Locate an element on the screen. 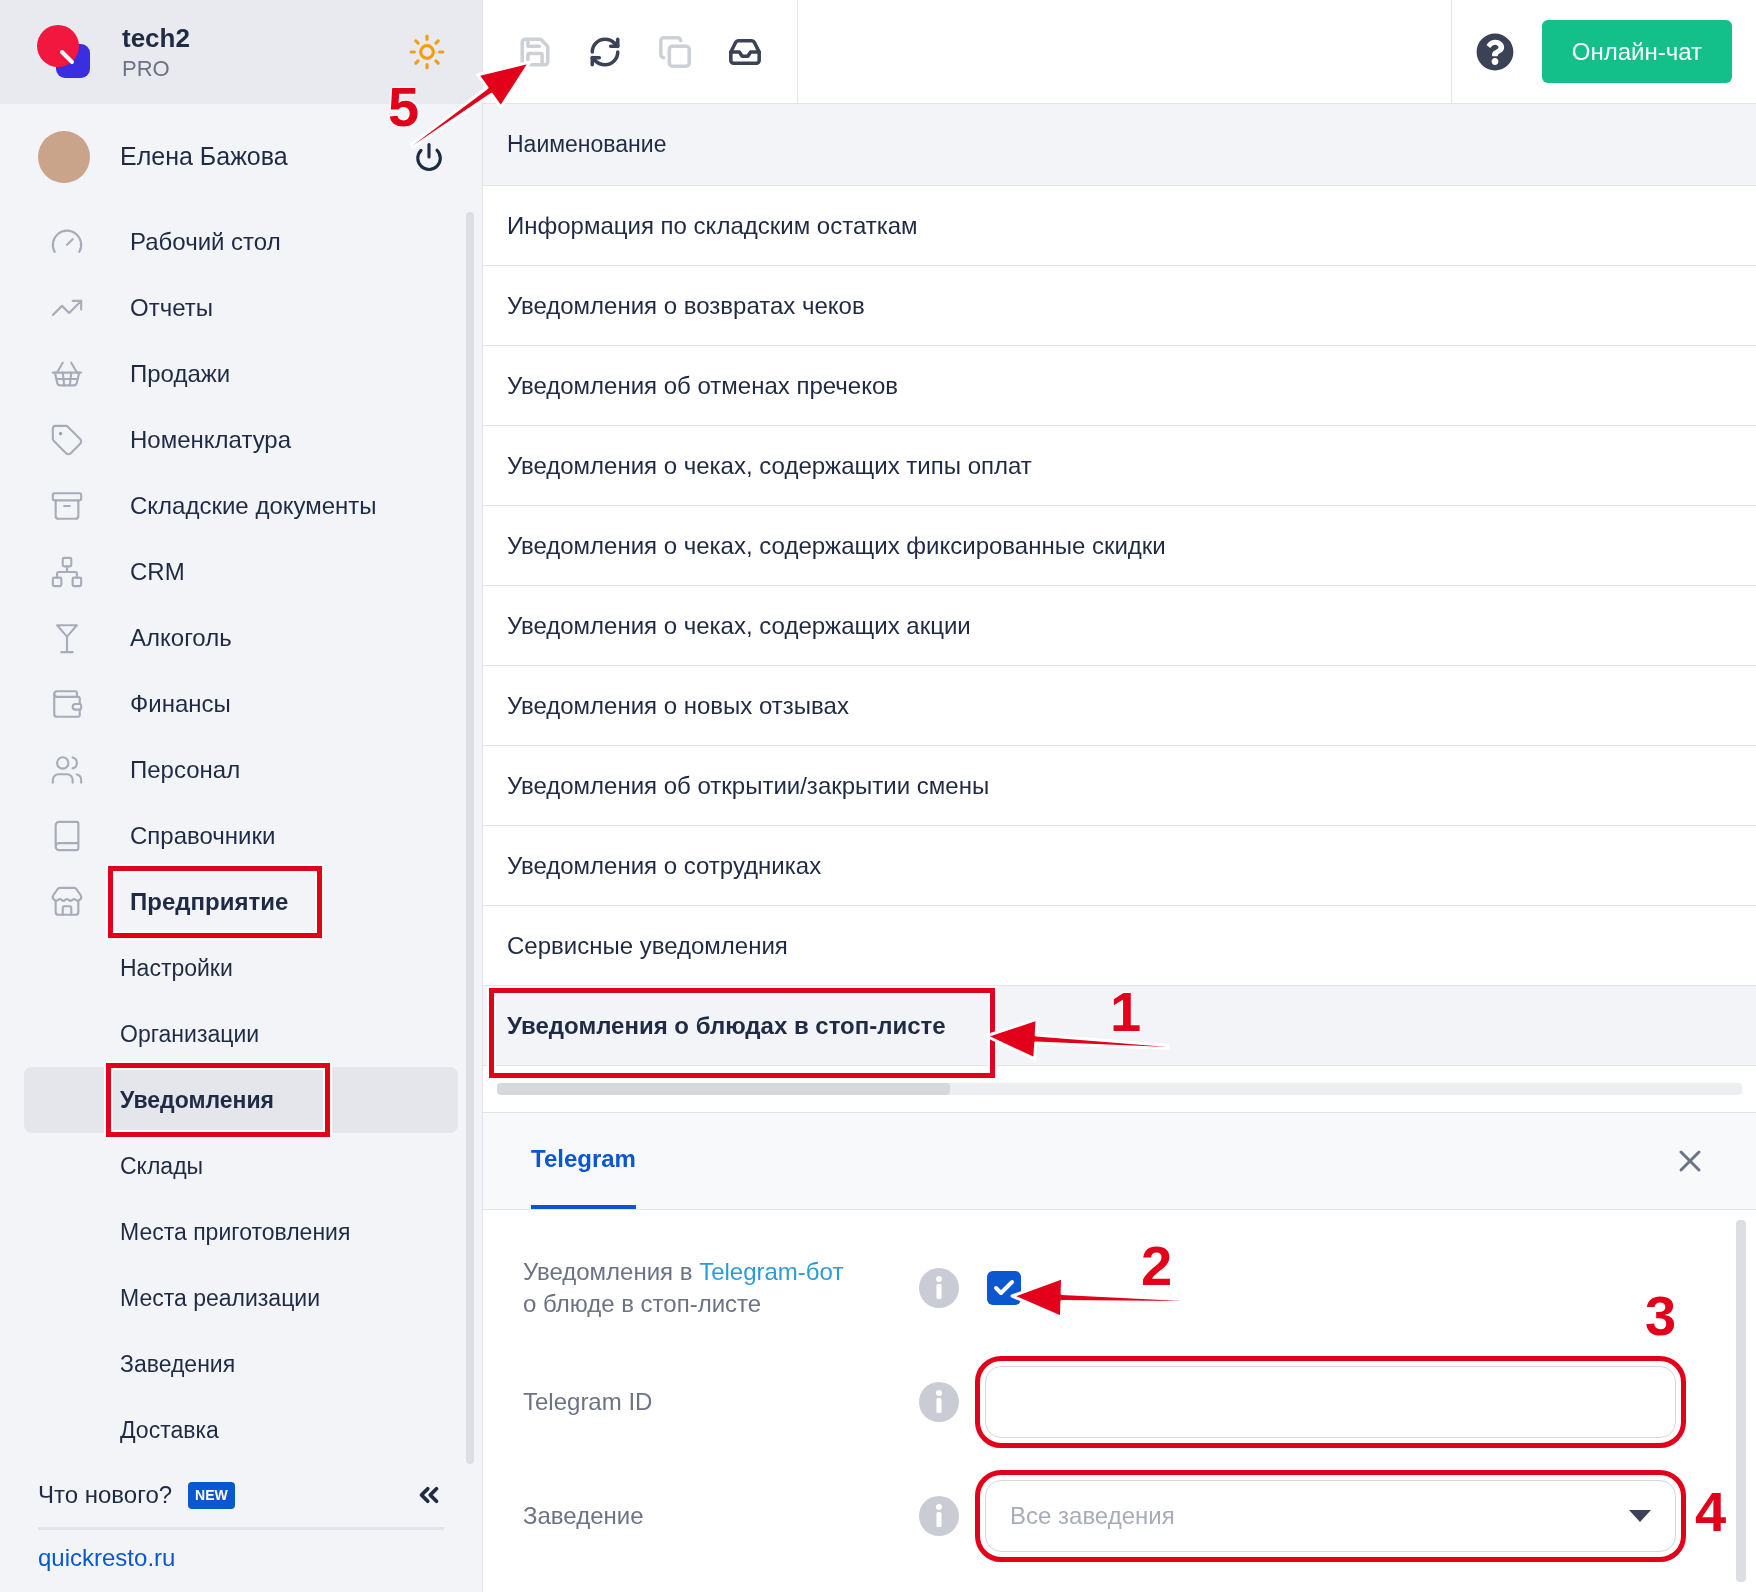 The height and width of the screenshot is (1592, 1756). nav-subitem: Доставка is located at coordinates (169, 1429).